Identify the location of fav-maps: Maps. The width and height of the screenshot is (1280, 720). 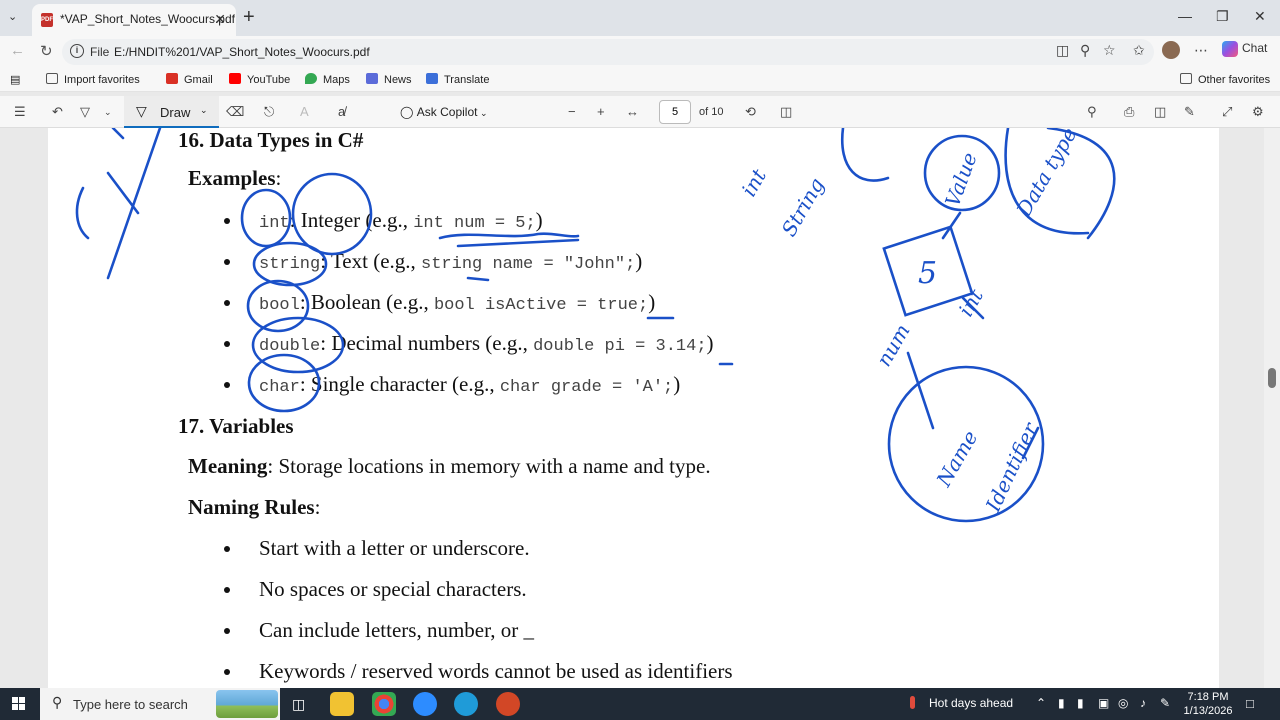
(327, 79).